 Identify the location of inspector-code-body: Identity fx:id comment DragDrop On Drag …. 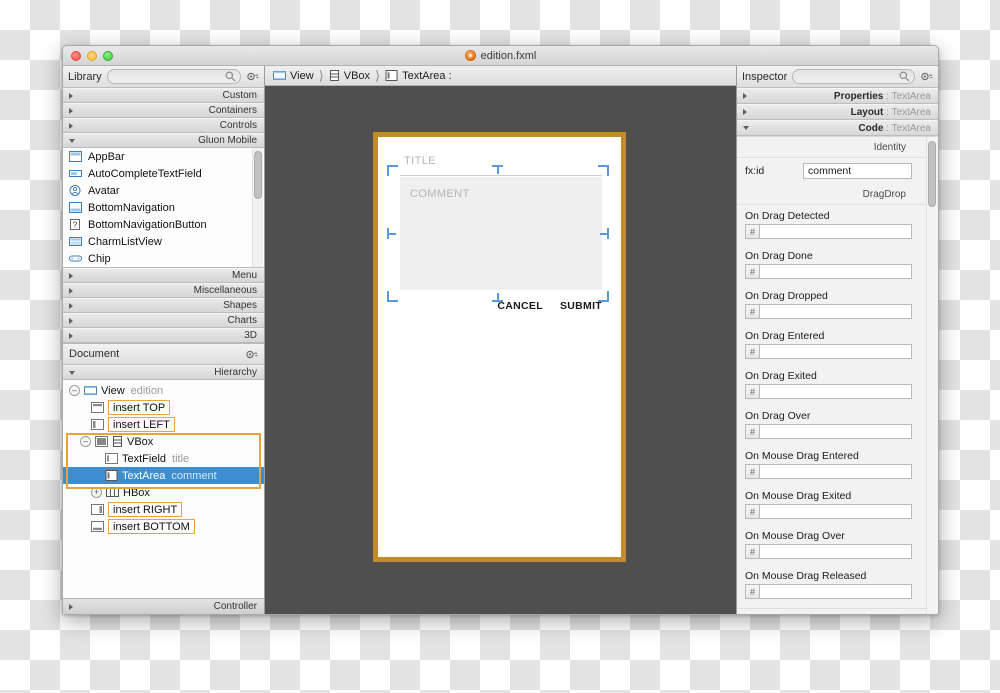
(837, 375).